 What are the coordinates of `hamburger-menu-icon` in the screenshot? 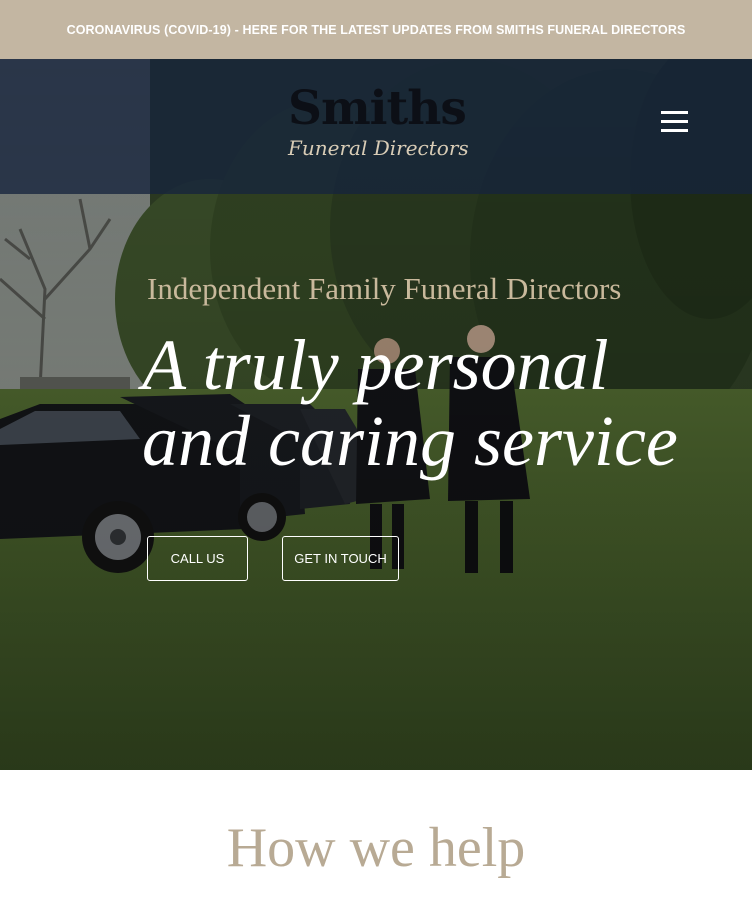 It's located at (674, 124).